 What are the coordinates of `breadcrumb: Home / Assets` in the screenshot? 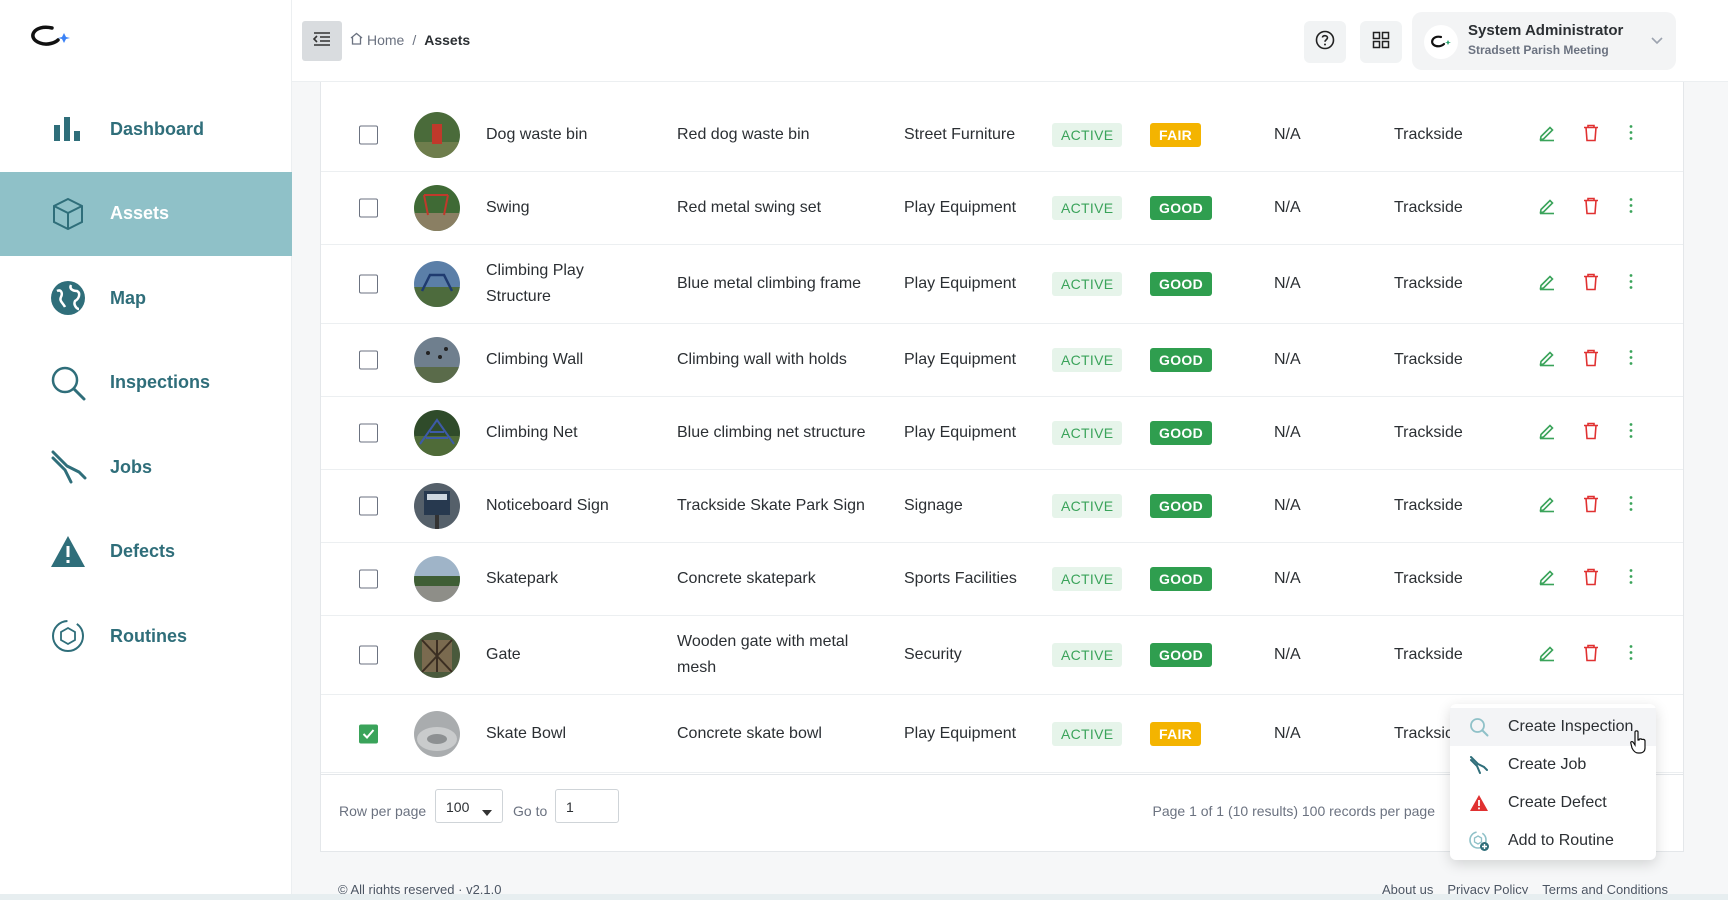 It's located at (410, 40).